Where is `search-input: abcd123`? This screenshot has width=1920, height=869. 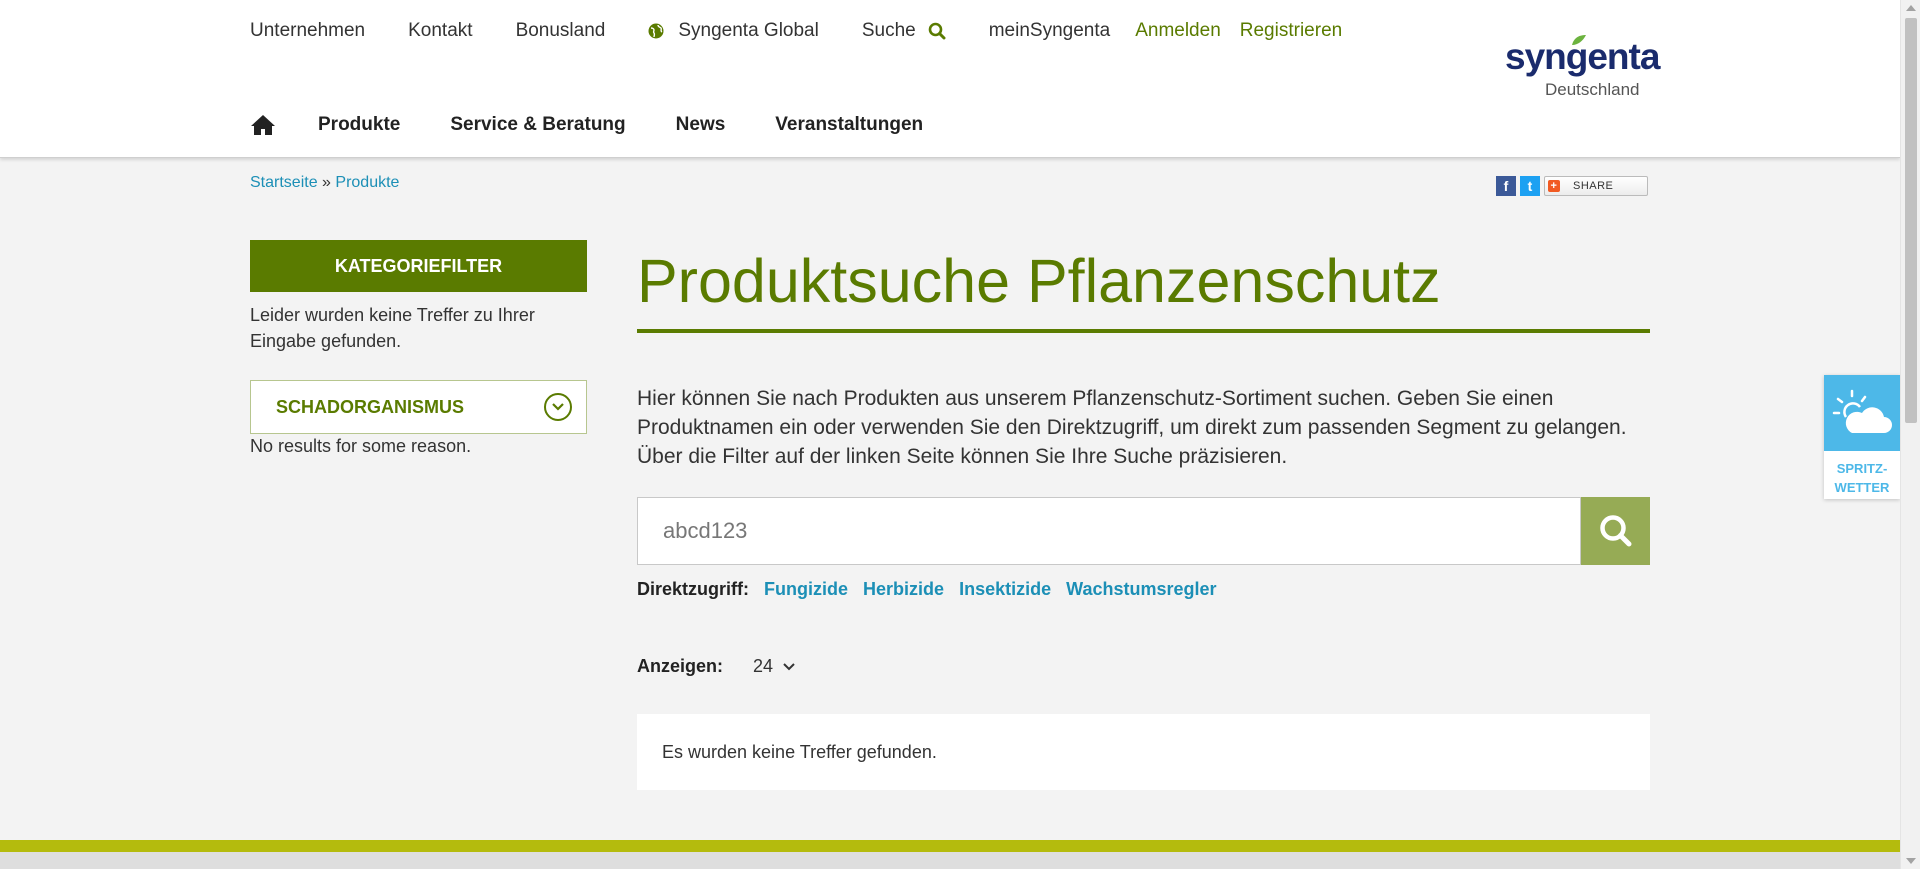 search-input: abcd123 is located at coordinates (1109, 531).